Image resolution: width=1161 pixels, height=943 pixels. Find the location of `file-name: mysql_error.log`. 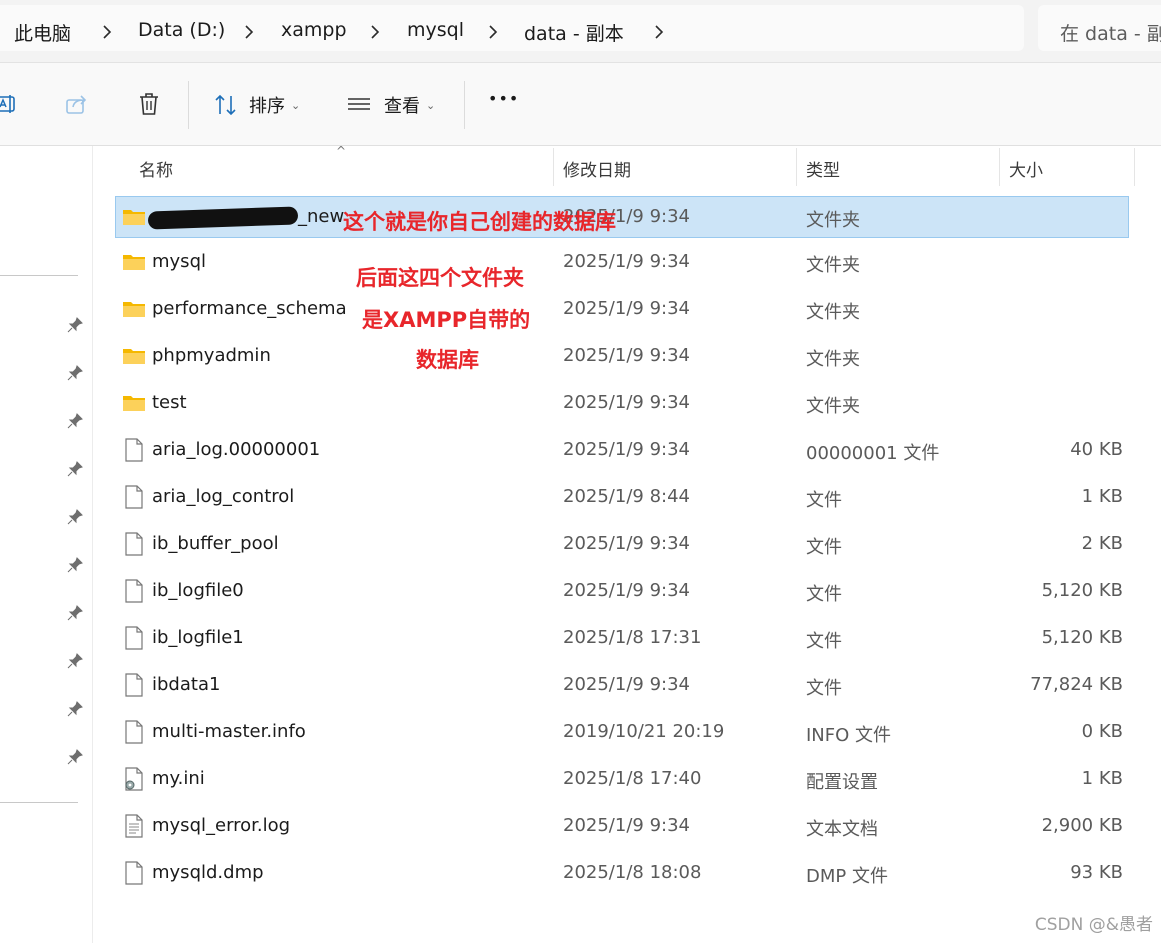

file-name: mysql_error.log is located at coordinates (221, 825).